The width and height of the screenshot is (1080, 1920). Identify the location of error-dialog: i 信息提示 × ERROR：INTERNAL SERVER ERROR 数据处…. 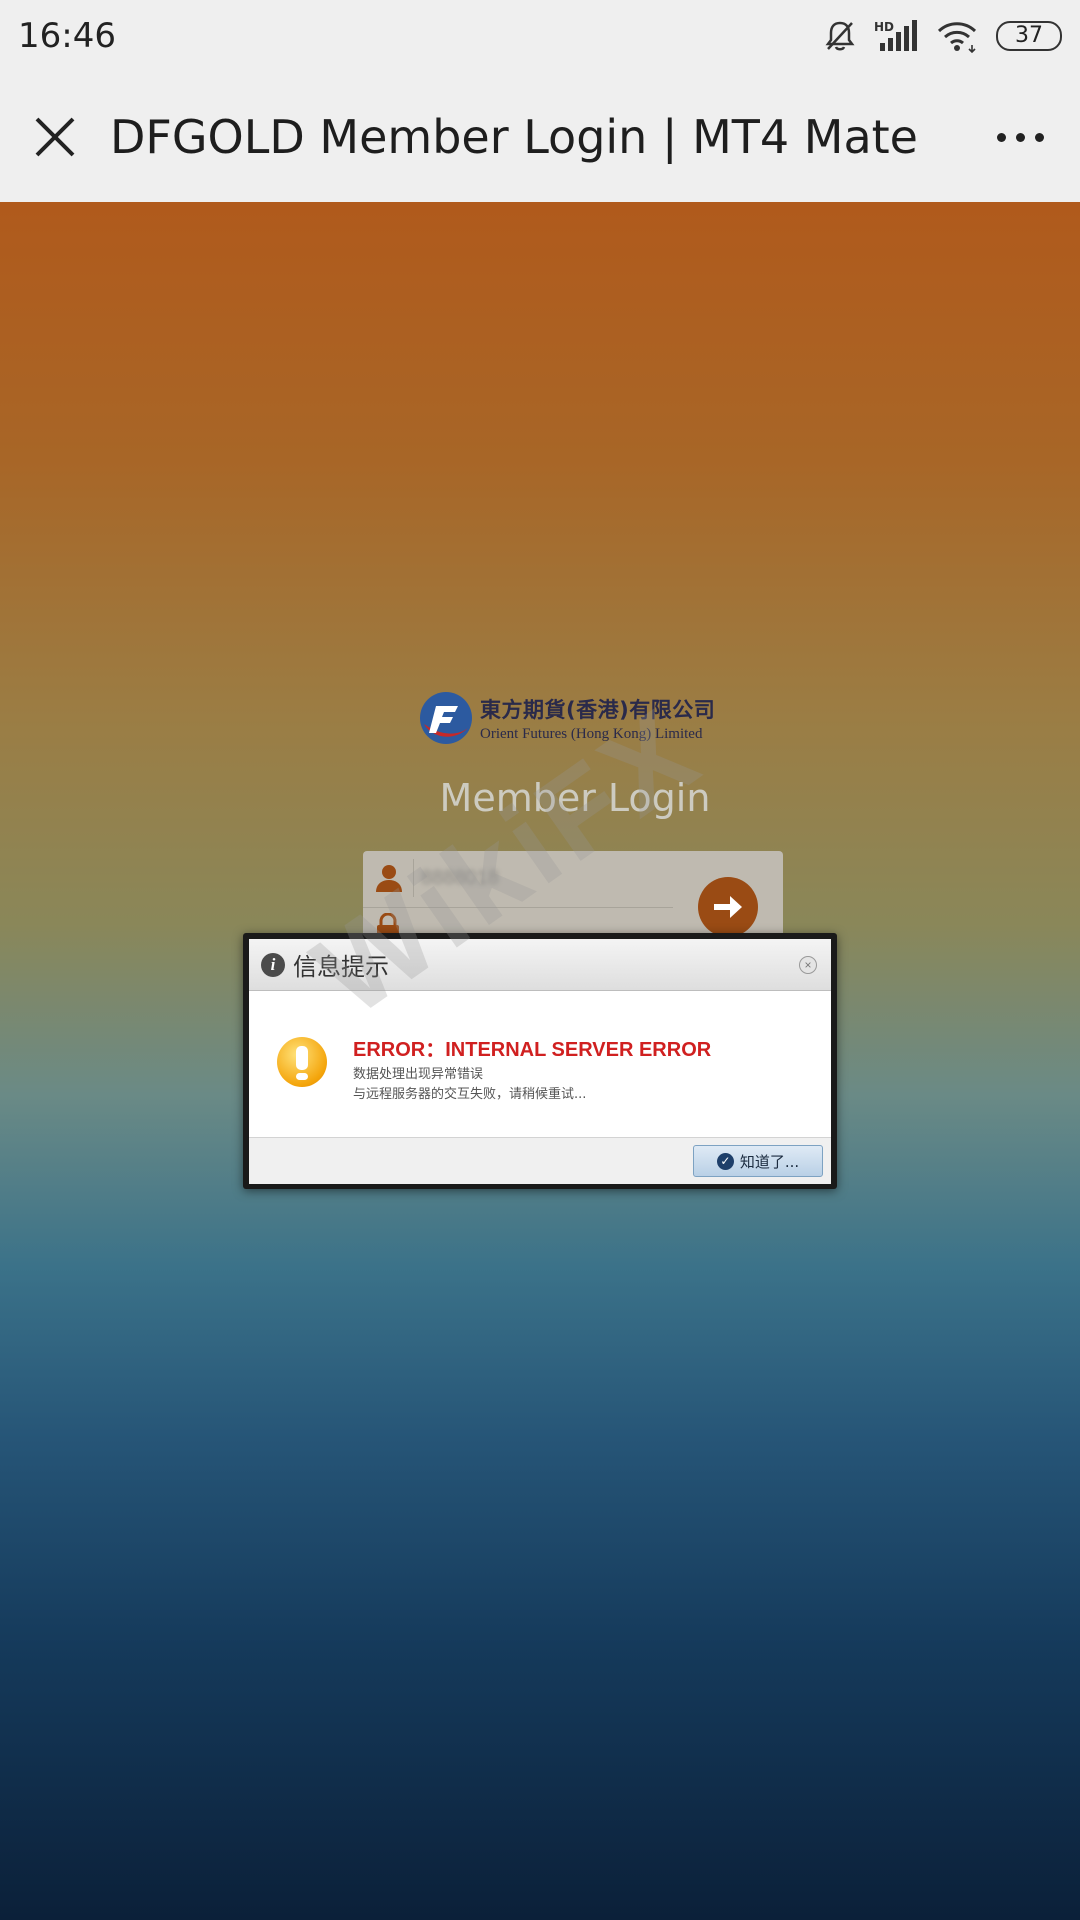
(540, 1061).